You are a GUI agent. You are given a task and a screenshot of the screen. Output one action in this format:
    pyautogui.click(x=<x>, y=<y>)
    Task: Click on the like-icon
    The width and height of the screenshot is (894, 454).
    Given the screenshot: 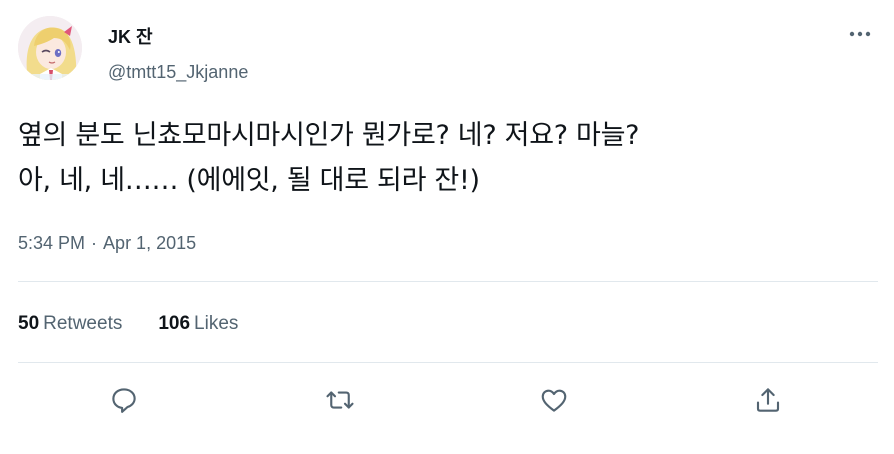 What is the action you would take?
    pyautogui.click(x=554, y=400)
    